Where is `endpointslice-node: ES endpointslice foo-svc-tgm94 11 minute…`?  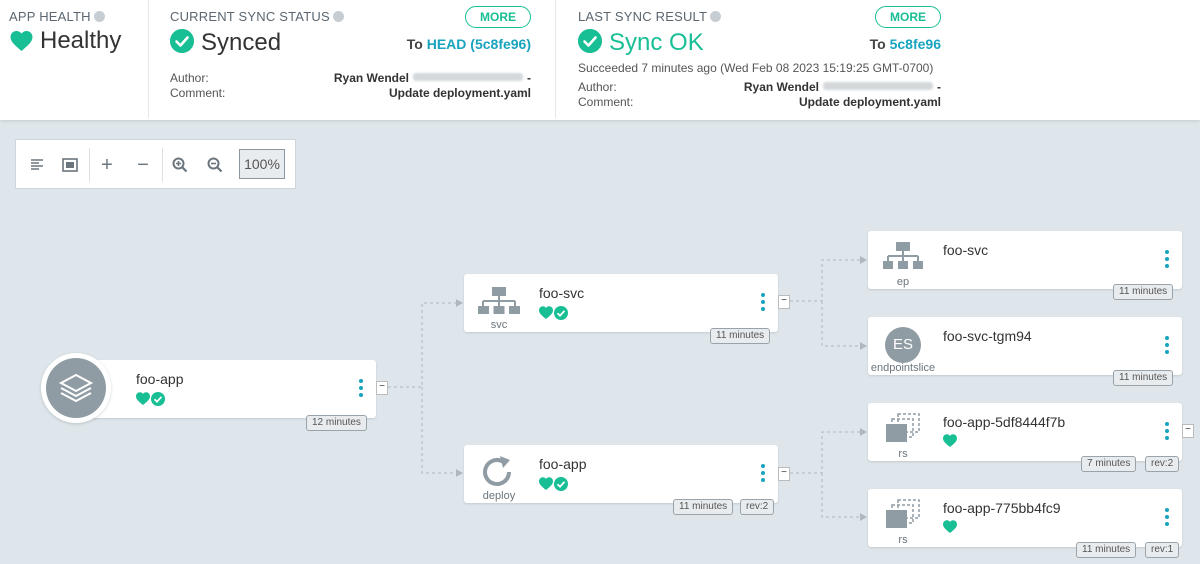 endpointslice-node: ES endpointslice foo-svc-tgm94 11 minute… is located at coordinates (1025, 351).